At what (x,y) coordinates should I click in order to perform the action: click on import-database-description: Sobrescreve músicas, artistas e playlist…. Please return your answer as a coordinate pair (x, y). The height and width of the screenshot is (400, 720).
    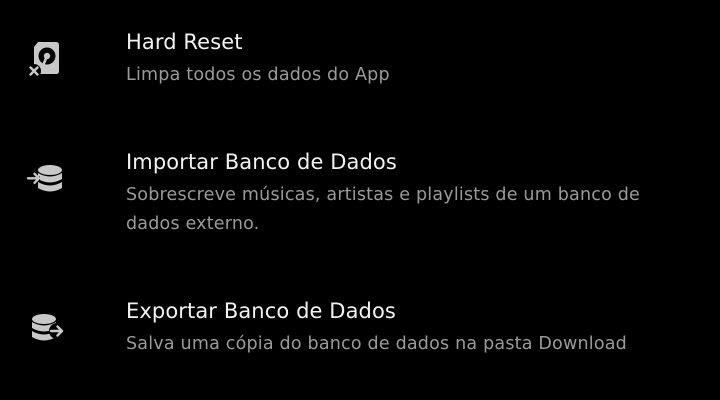
    Looking at the image, I should click on (383, 209).